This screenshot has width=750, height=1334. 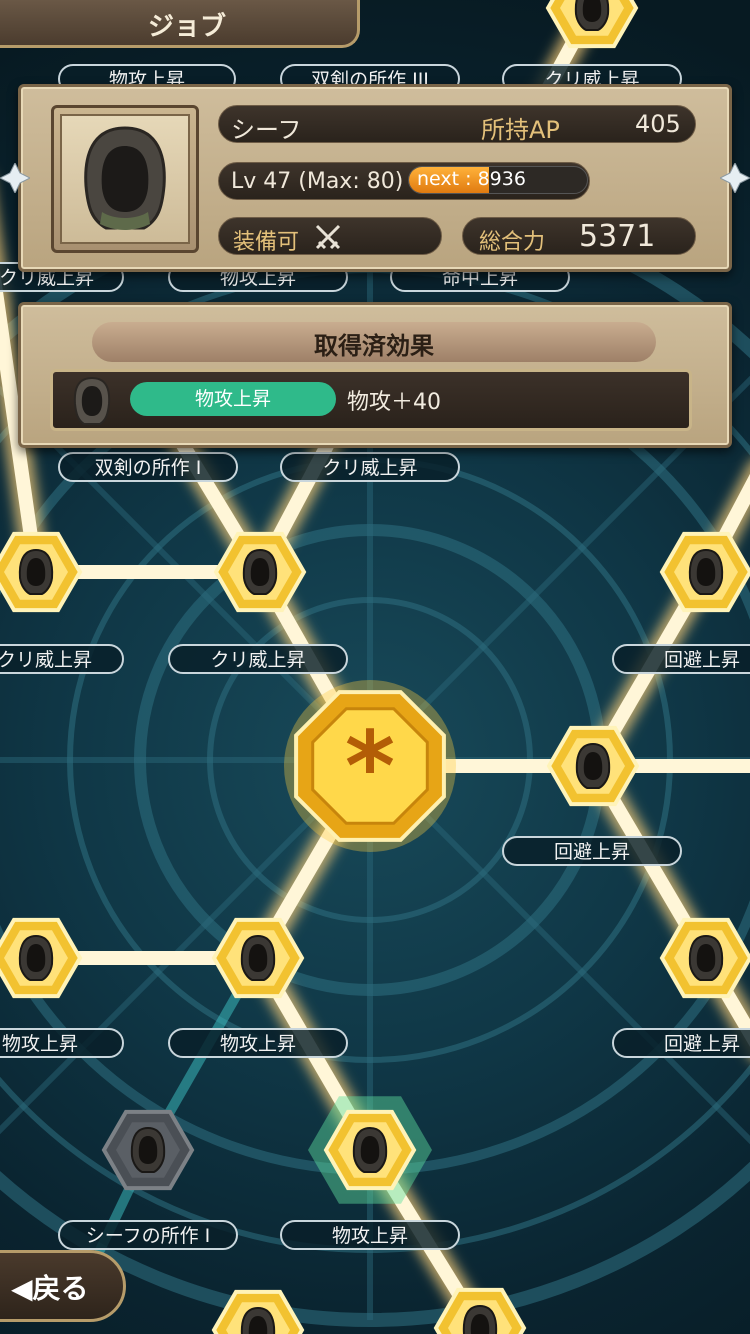 What do you see at coordinates (374, 346) in the screenshot?
I see `acquired-effects-title: 取得済効果` at bounding box center [374, 346].